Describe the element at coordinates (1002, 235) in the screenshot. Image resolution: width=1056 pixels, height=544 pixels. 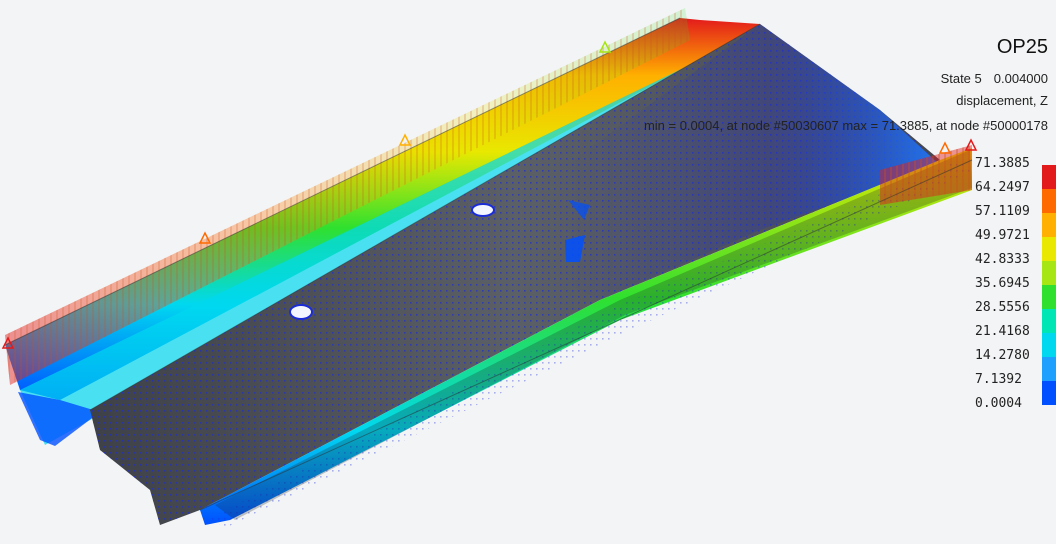
I see `legend-tick: 49.9721` at that location.